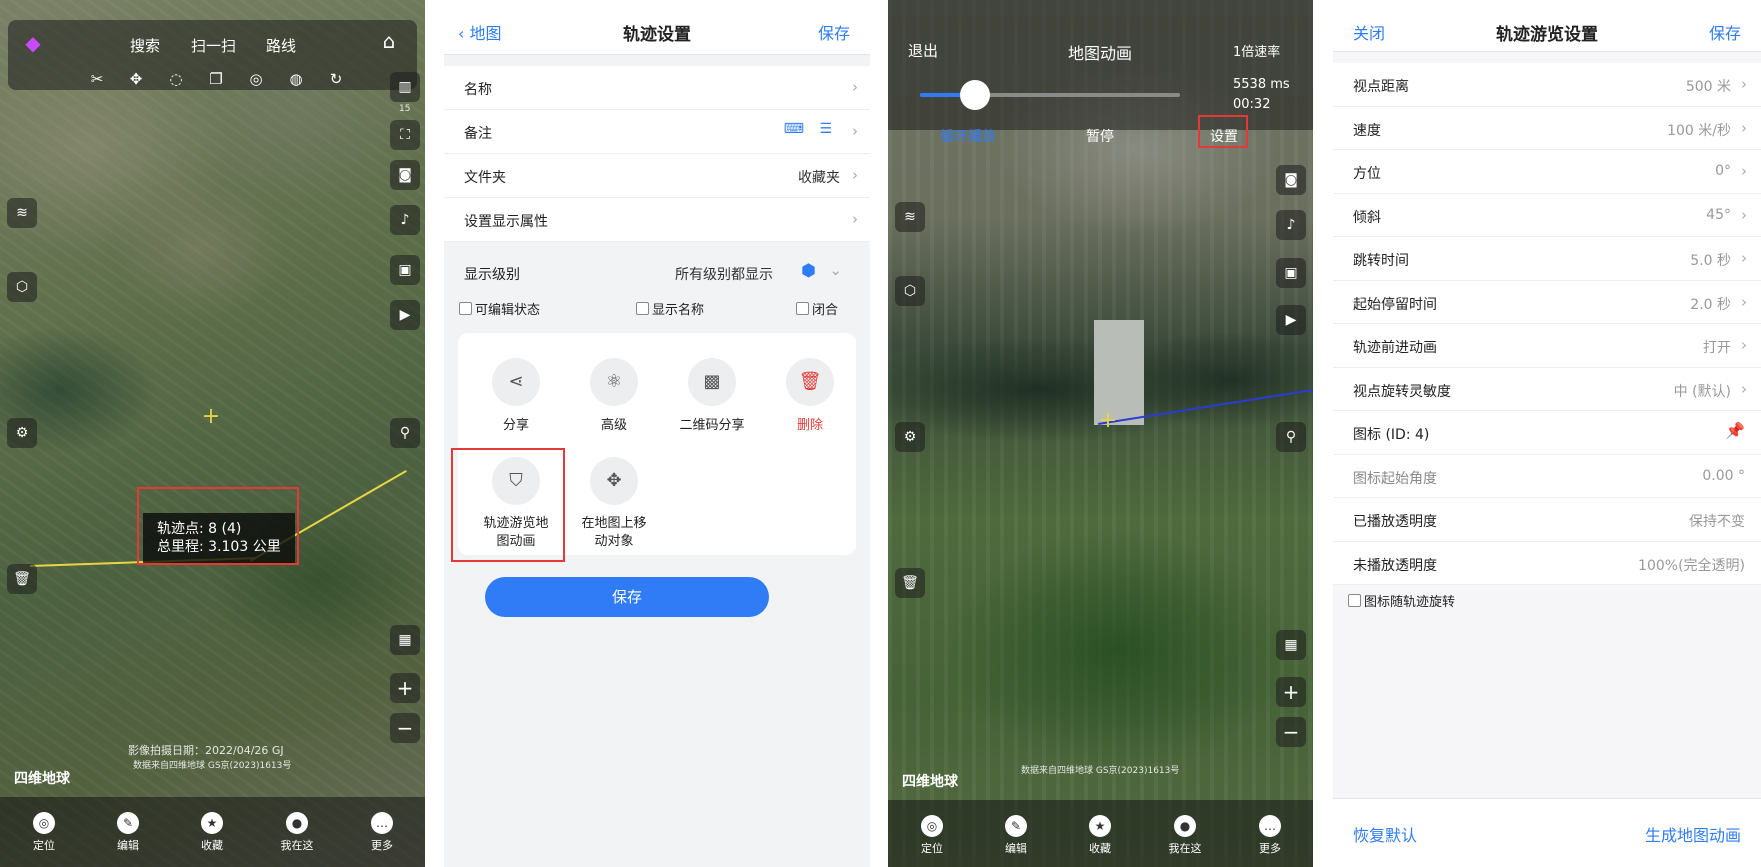 This screenshot has width=1761, height=867. Describe the element at coordinates (256, 79) in the screenshot. I see `delete-point-icon: ◎` at that location.